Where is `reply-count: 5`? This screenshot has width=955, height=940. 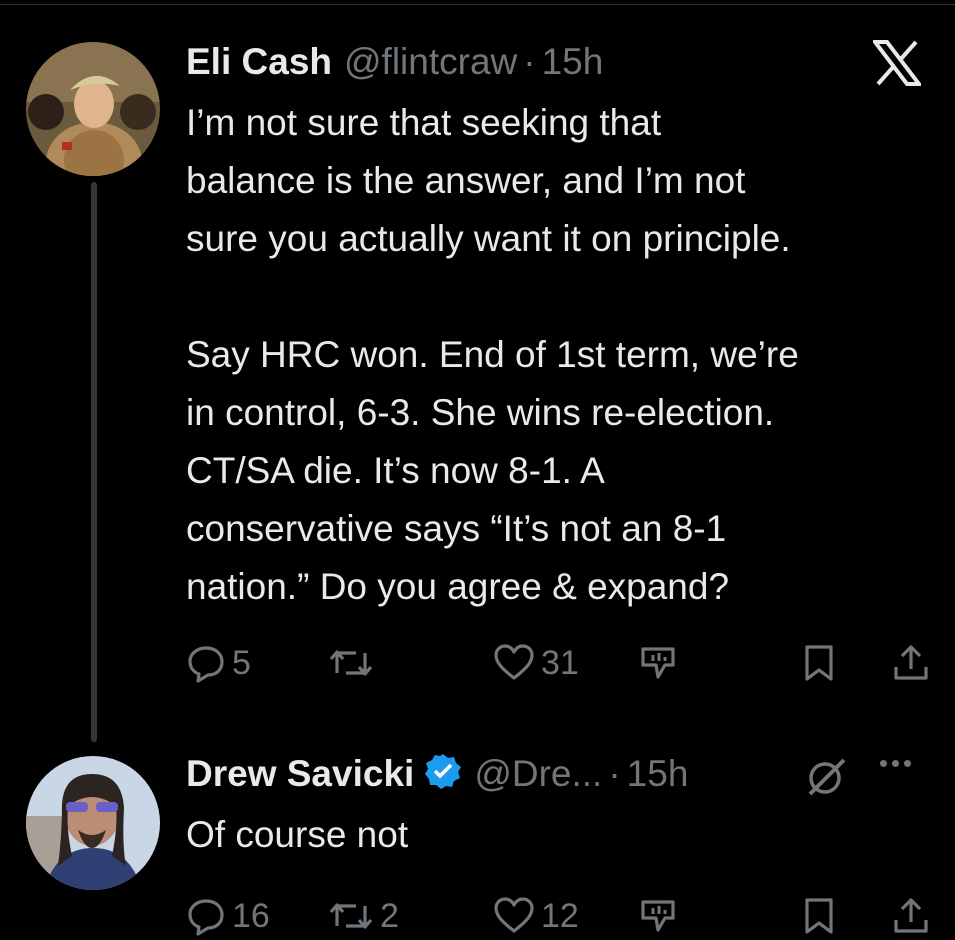 reply-count: 5 is located at coordinates (241, 662).